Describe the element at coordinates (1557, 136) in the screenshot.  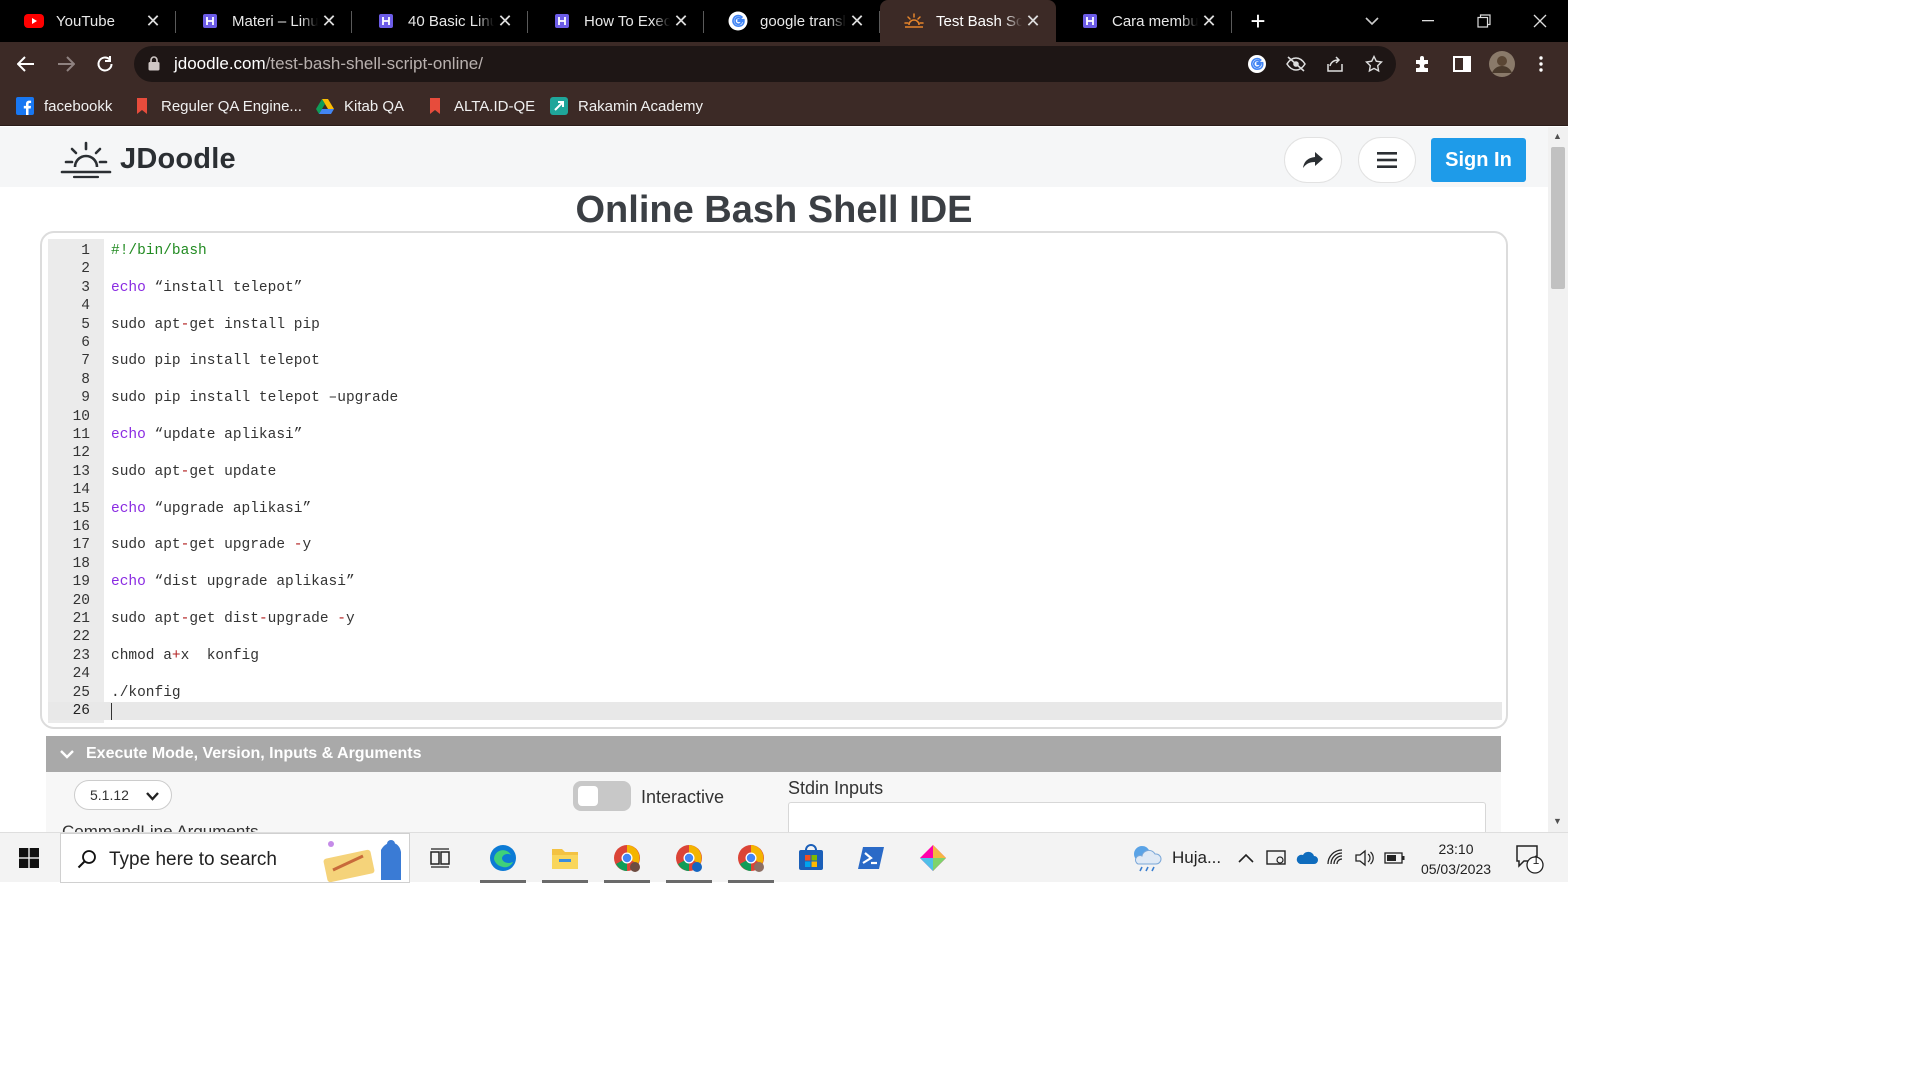
I see `scroll-up-arrow-icon: ▲` at that location.